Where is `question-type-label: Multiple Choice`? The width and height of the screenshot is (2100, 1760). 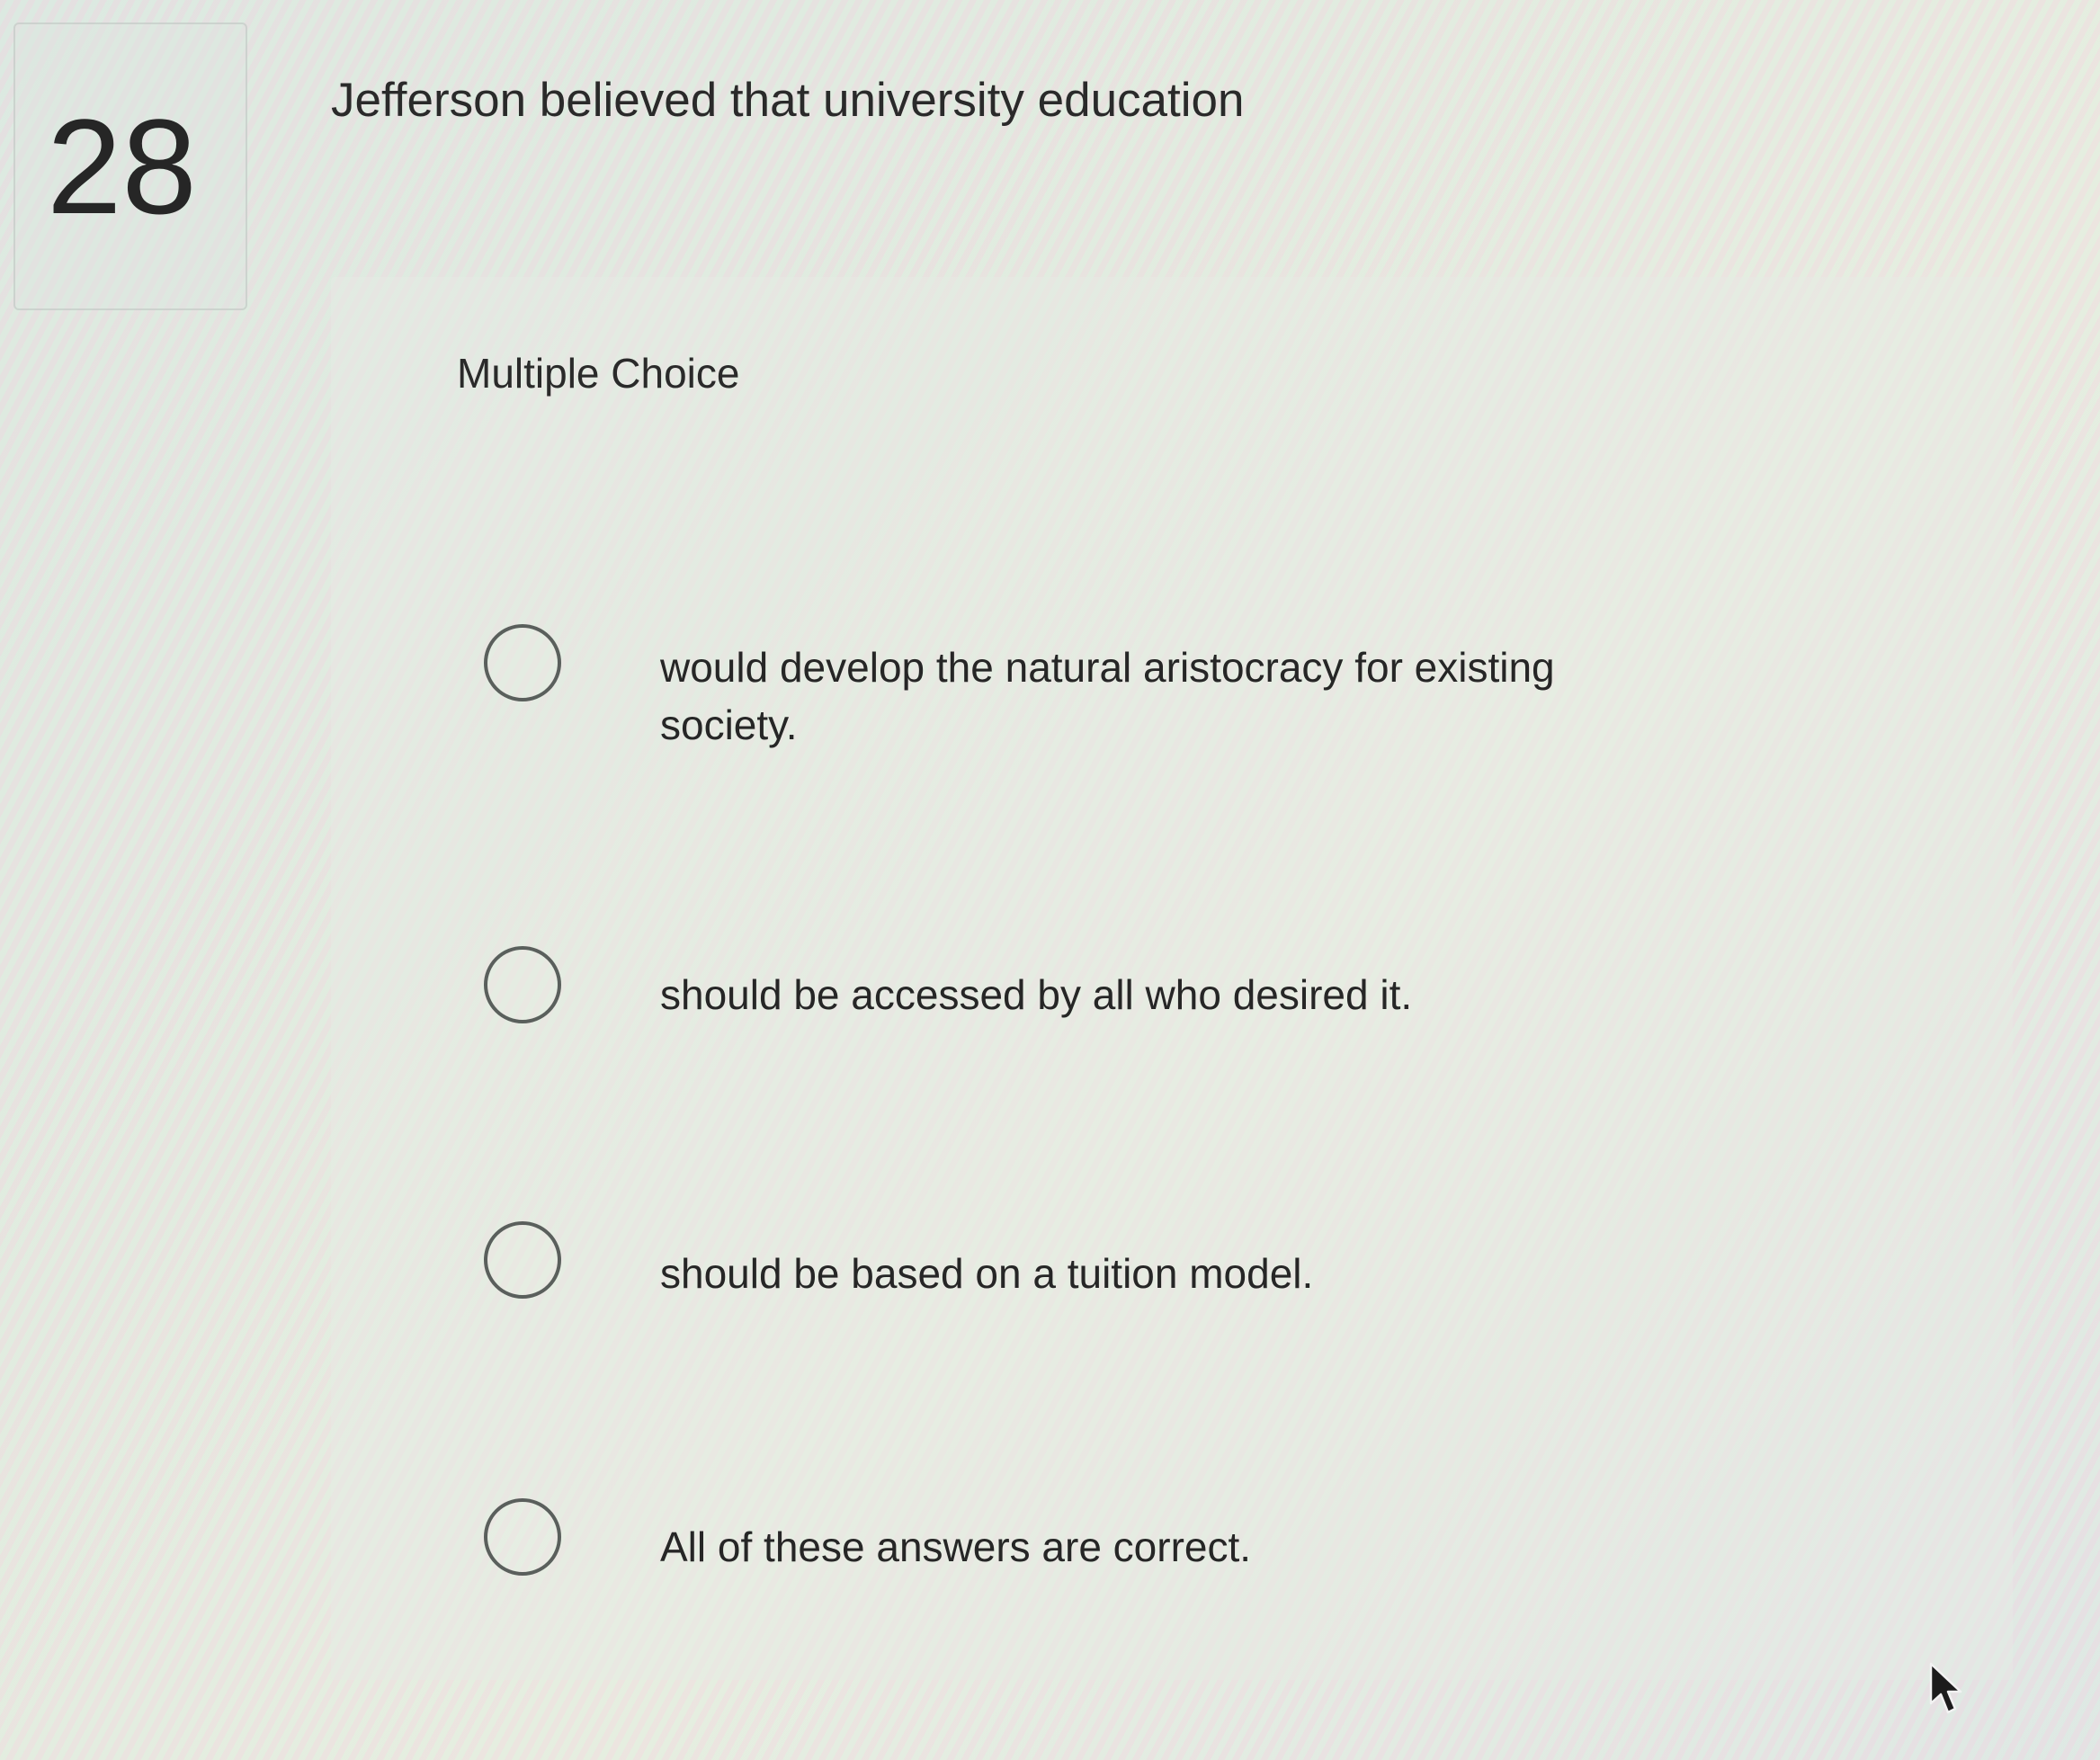 question-type-label: Multiple Choice is located at coordinates (598, 373).